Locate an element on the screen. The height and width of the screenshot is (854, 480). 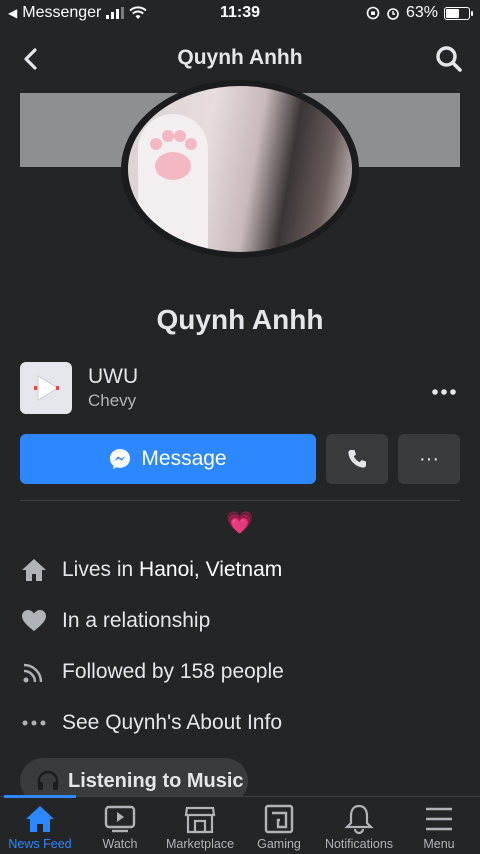
info-relationship: In a relationship is located at coordinates (240, 621).